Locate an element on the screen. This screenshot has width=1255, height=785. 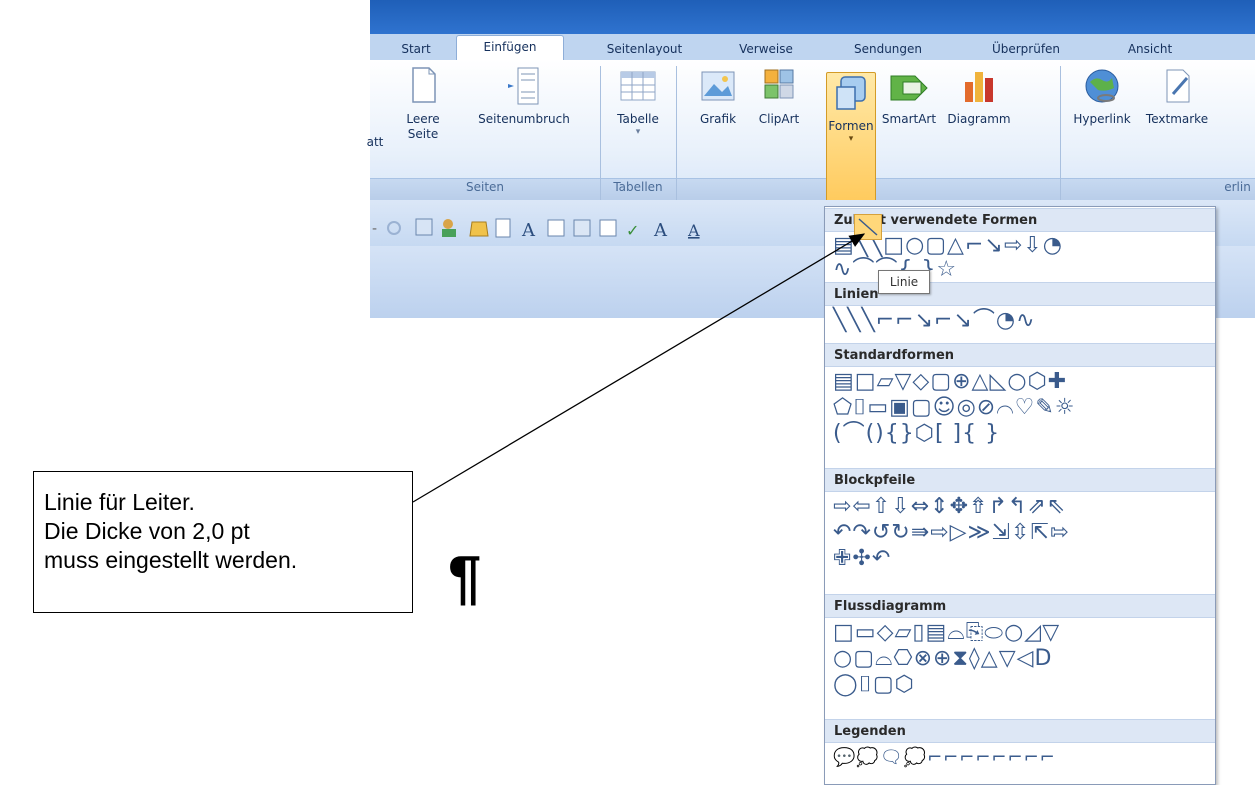
paragraph-mark: ¶ is located at coordinates (465, 577).